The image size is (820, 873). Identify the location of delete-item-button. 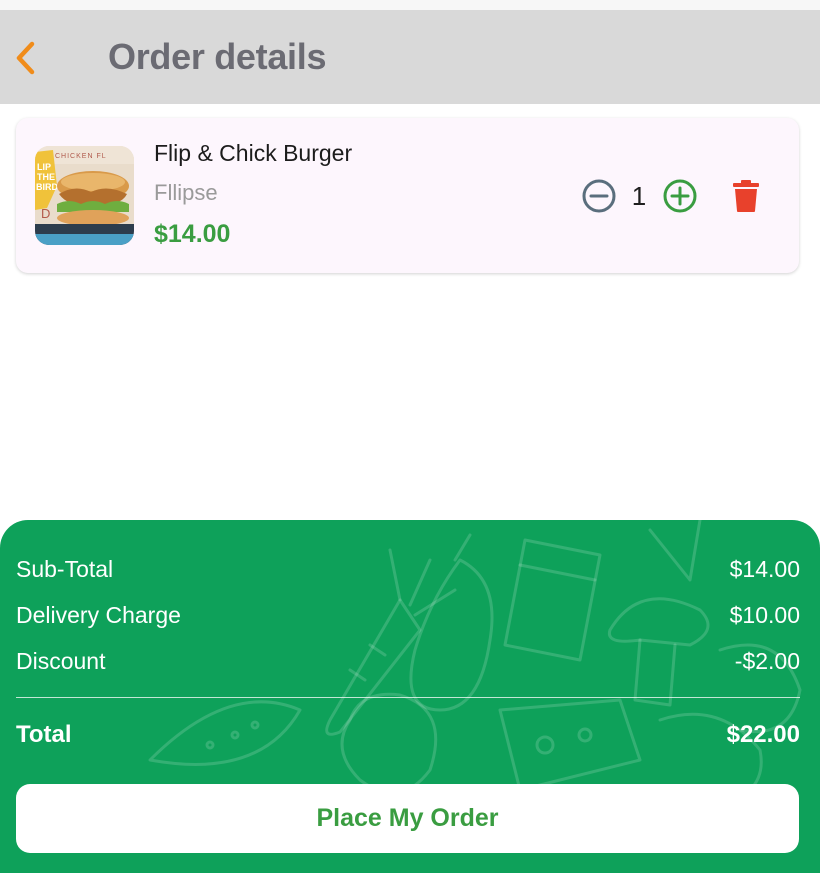
(746, 196).